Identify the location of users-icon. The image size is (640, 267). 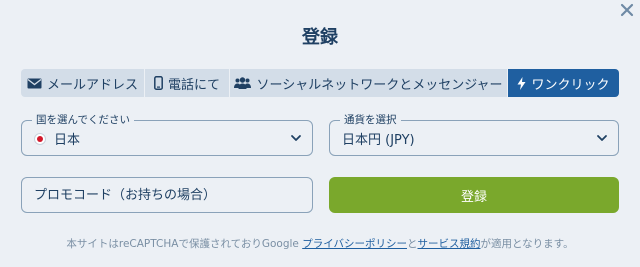
(243, 83).